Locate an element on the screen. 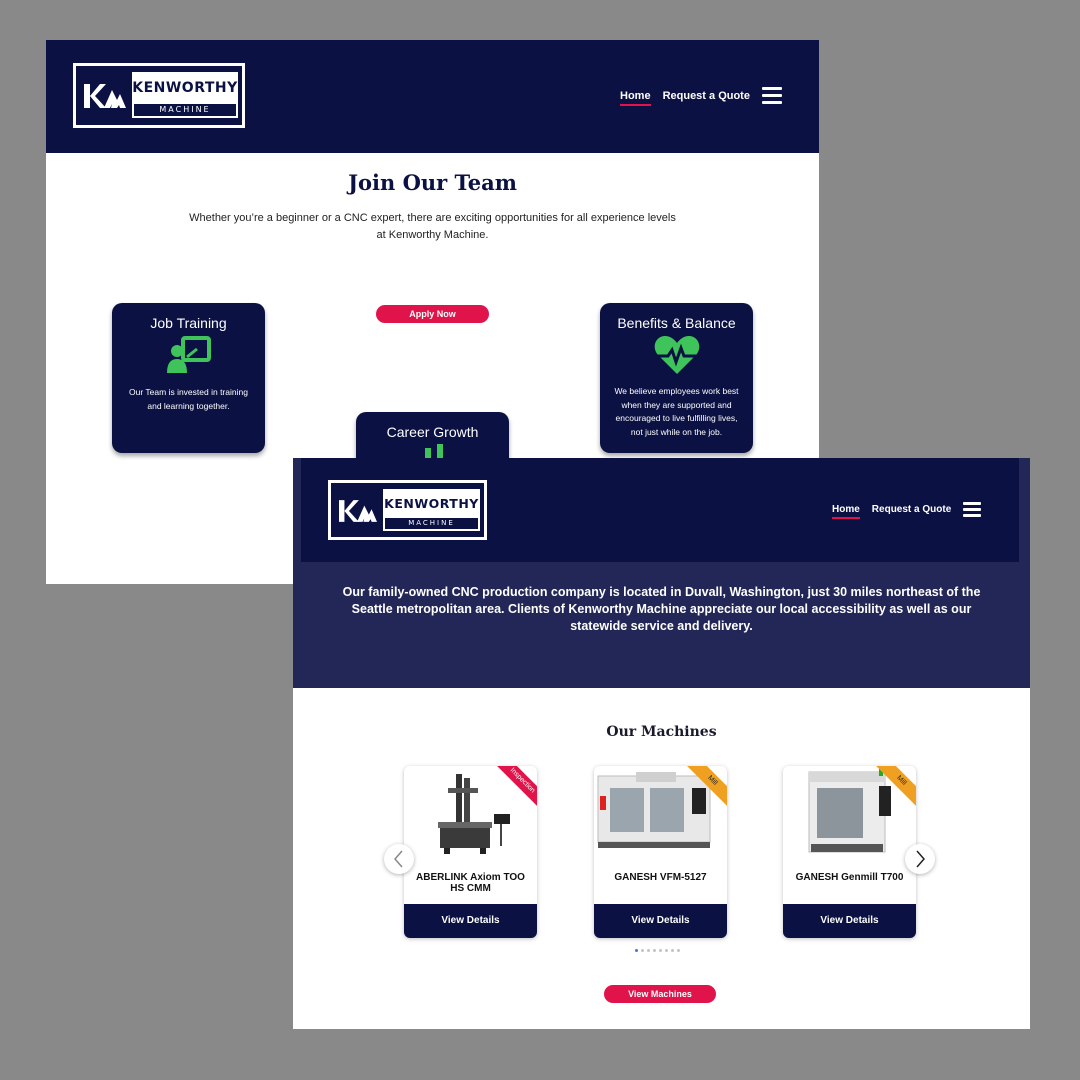 The image size is (1080, 1080). card-title: Career Growth is located at coordinates (432, 432).